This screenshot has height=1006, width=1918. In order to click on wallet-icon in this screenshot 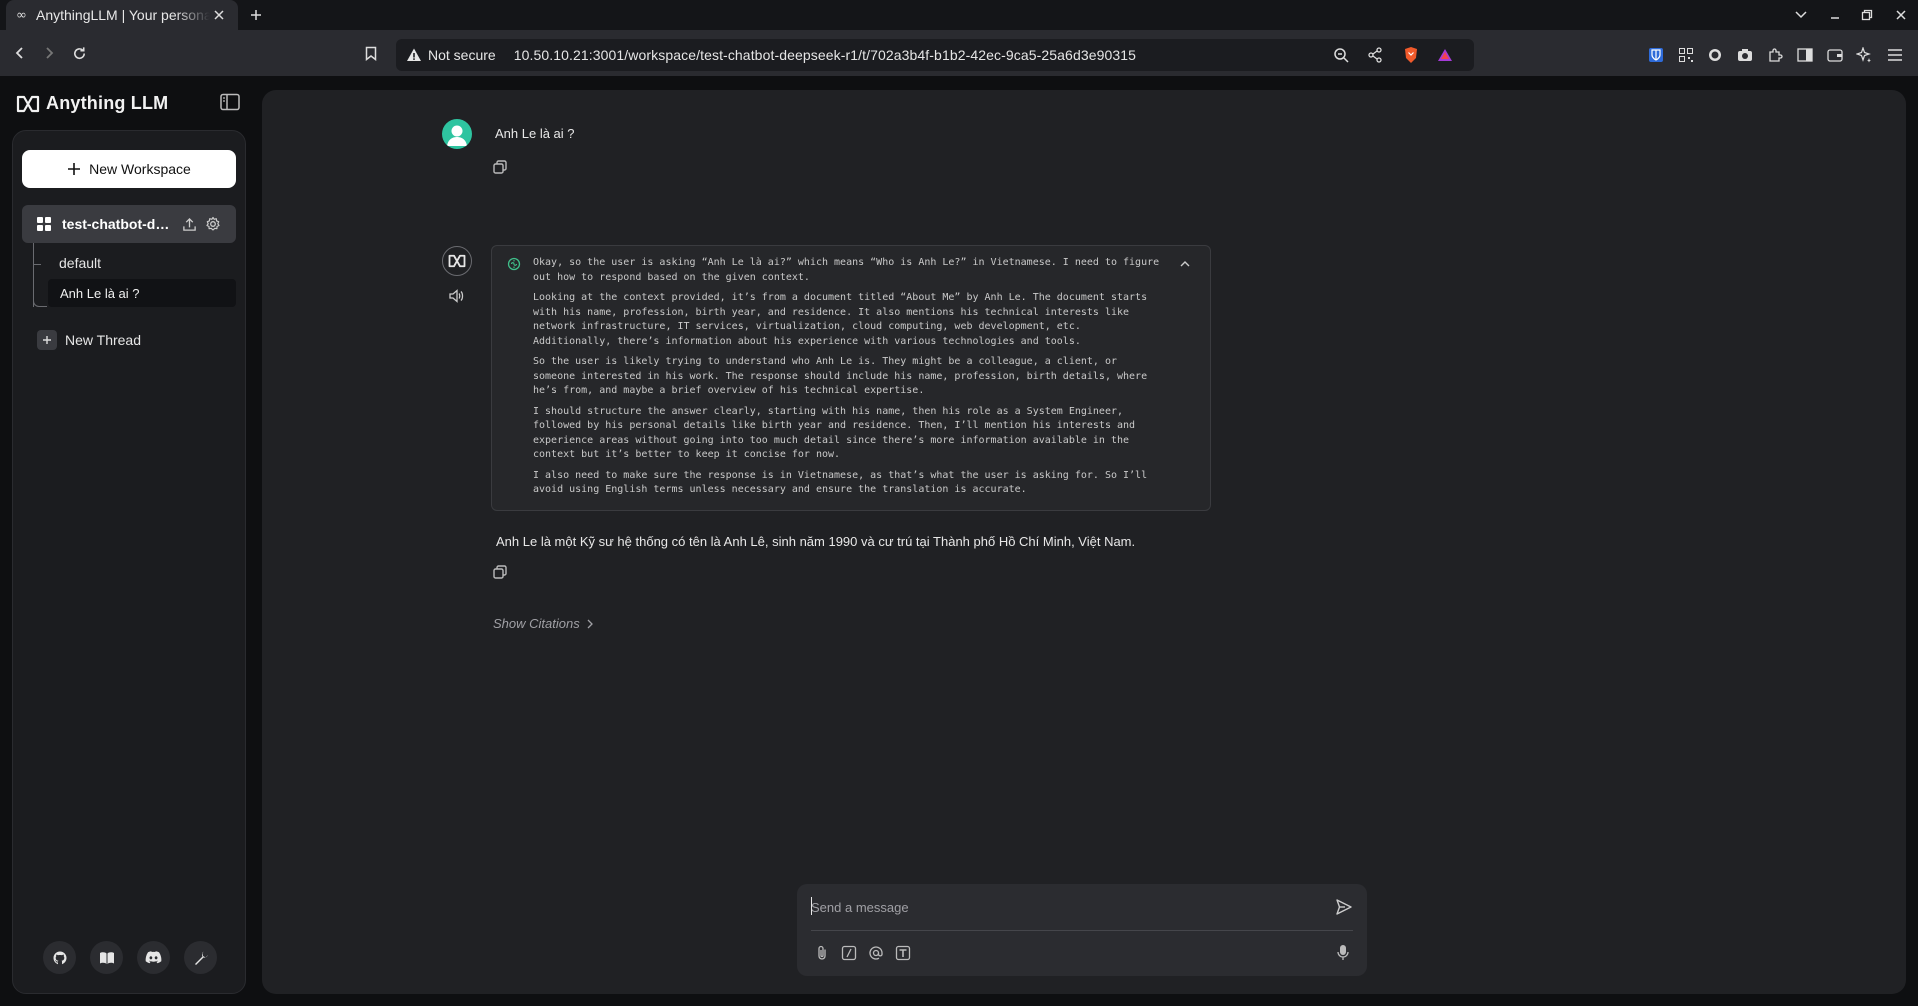, I will do `click(1835, 55)`.